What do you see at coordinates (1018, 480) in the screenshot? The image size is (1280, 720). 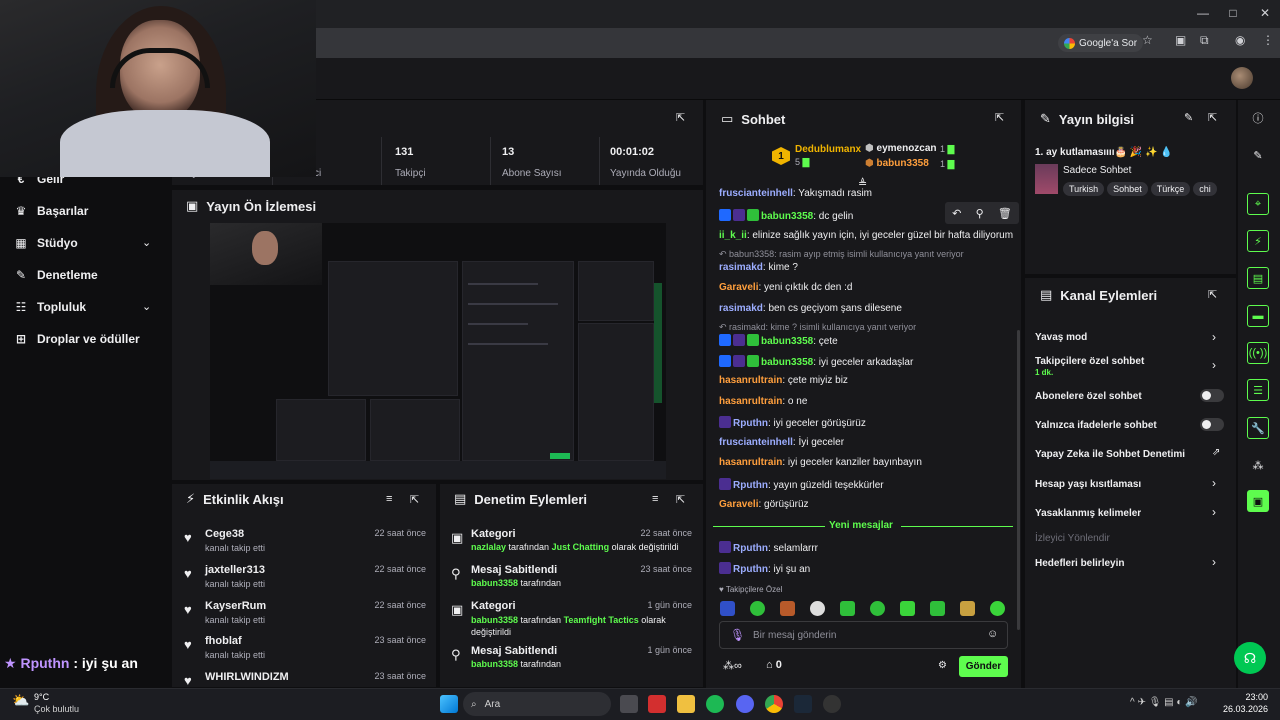 I see `chat-scrollbar` at bounding box center [1018, 480].